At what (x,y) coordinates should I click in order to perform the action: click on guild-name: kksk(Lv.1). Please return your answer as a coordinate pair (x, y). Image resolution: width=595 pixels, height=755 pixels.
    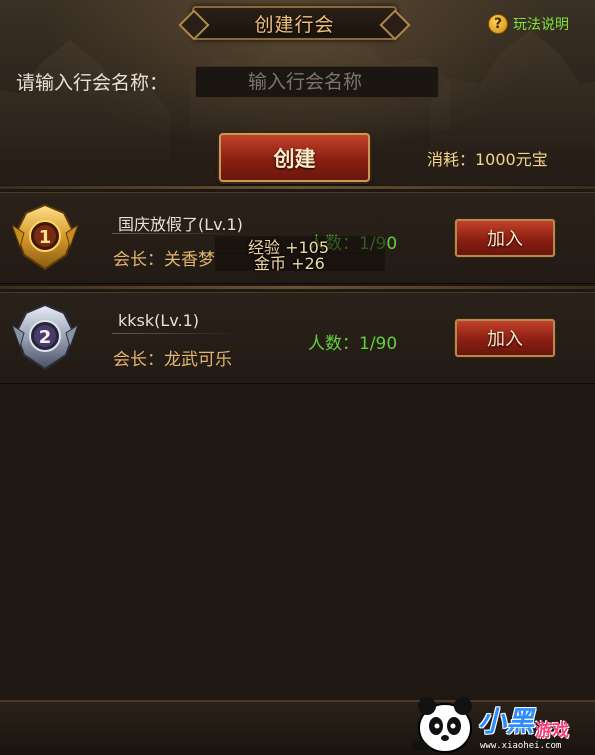
    Looking at the image, I should click on (159, 320).